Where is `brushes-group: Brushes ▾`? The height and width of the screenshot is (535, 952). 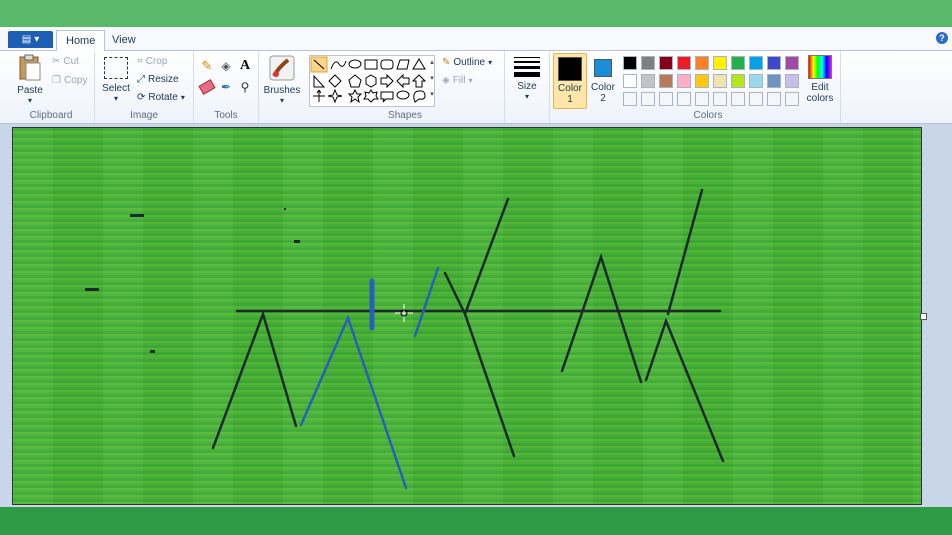
brushes-group: Brushes ▾ is located at coordinates (282, 87).